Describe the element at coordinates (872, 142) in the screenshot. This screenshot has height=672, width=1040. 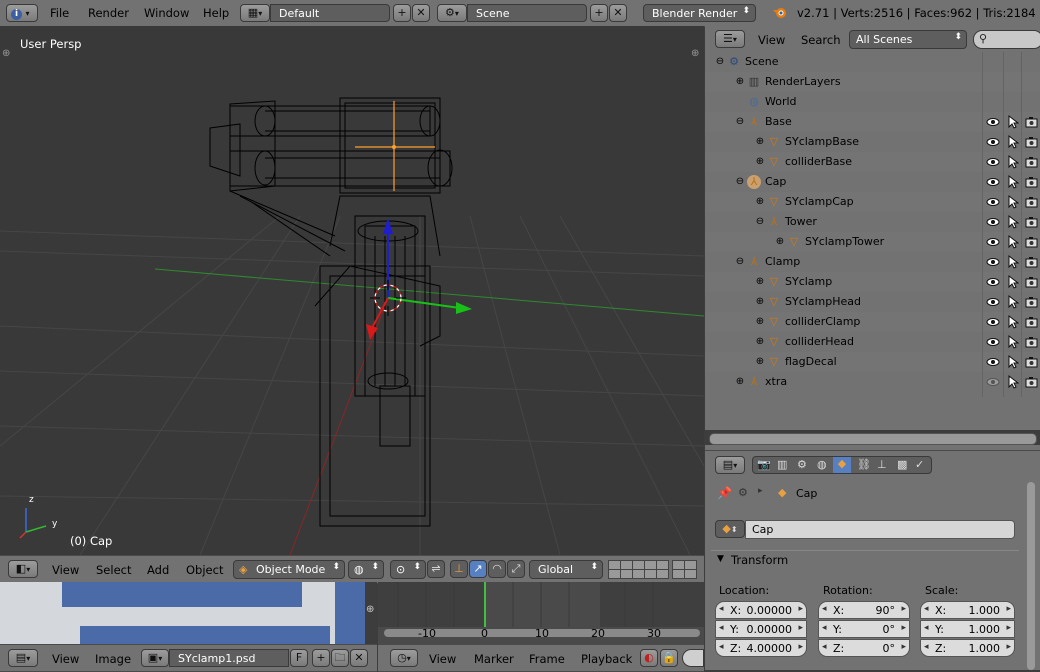
I see `outliner-item: ⊕ ▽ SYclampBase` at that location.